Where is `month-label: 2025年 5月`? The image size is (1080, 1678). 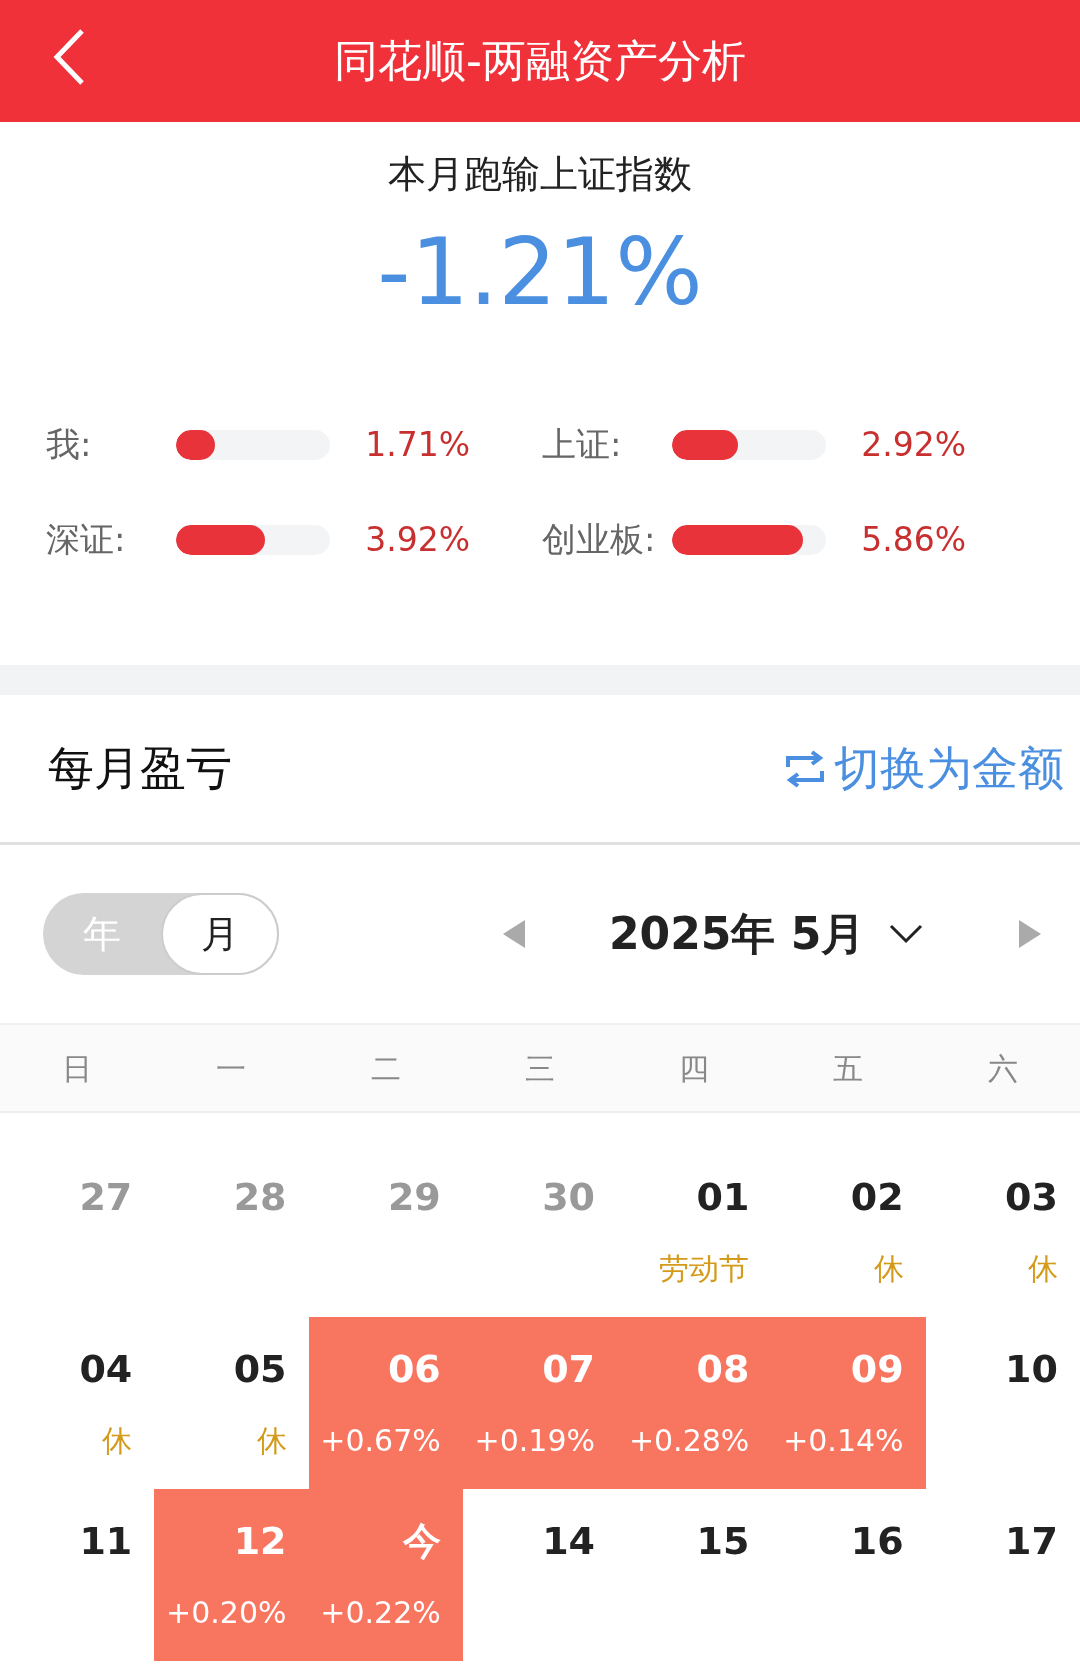 month-label: 2025年 5月 is located at coordinates (737, 934).